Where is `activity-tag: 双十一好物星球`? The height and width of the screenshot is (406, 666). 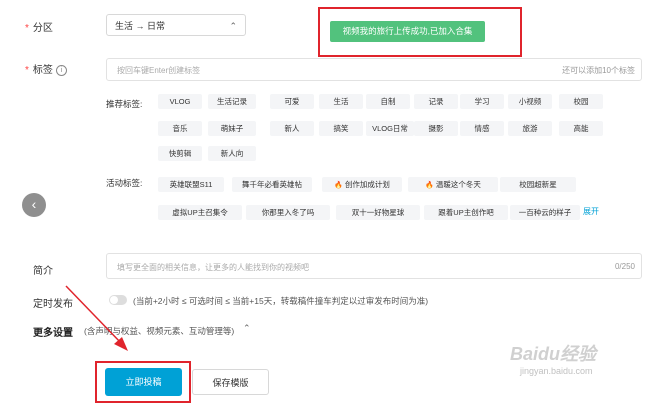 activity-tag: 双十一好物星球 is located at coordinates (378, 212).